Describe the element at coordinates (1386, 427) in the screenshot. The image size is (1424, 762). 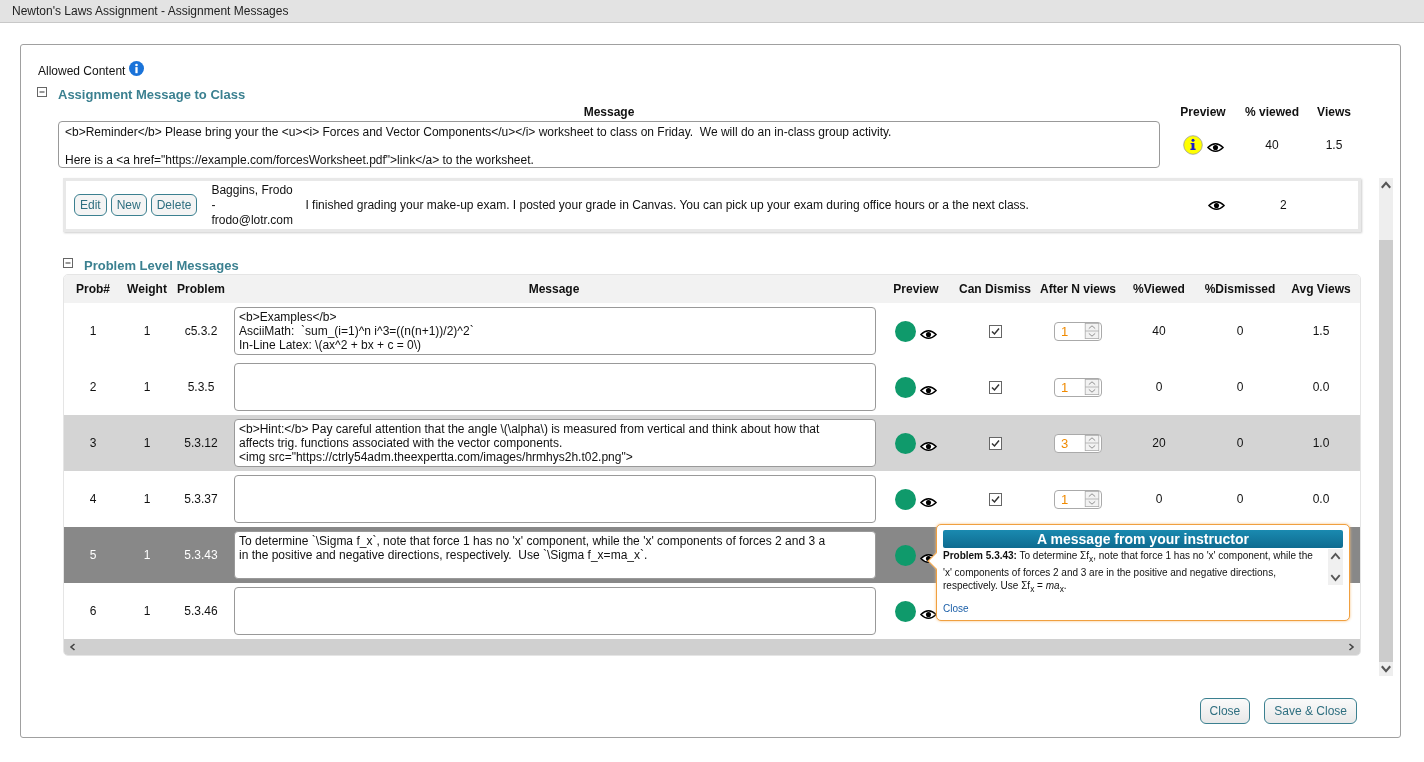
I see `vertical-scrollbar` at that location.